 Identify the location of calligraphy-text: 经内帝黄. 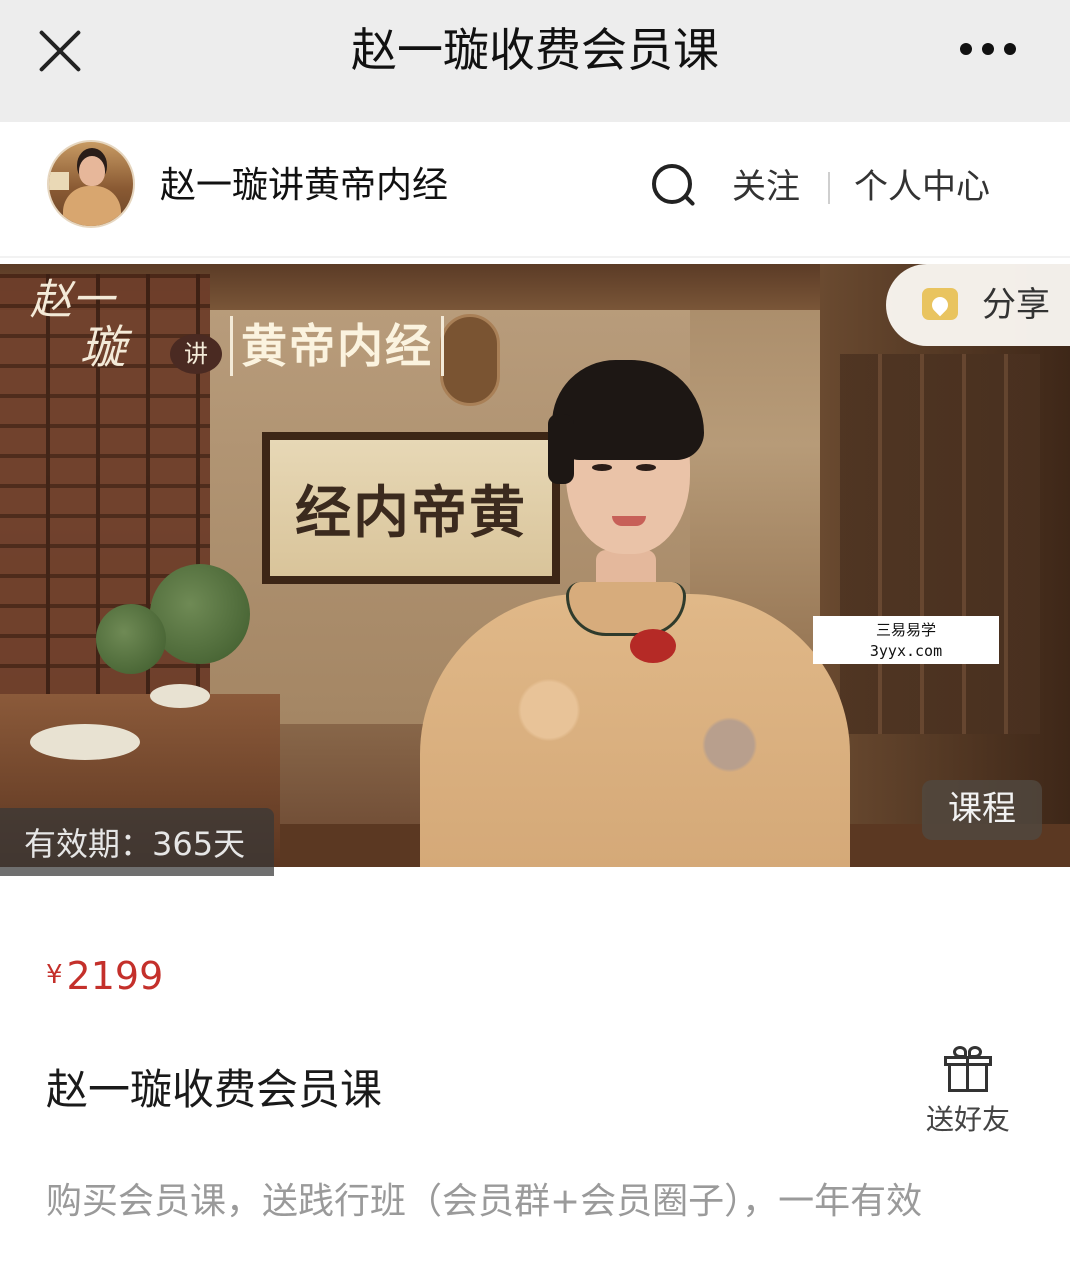
(411, 512).